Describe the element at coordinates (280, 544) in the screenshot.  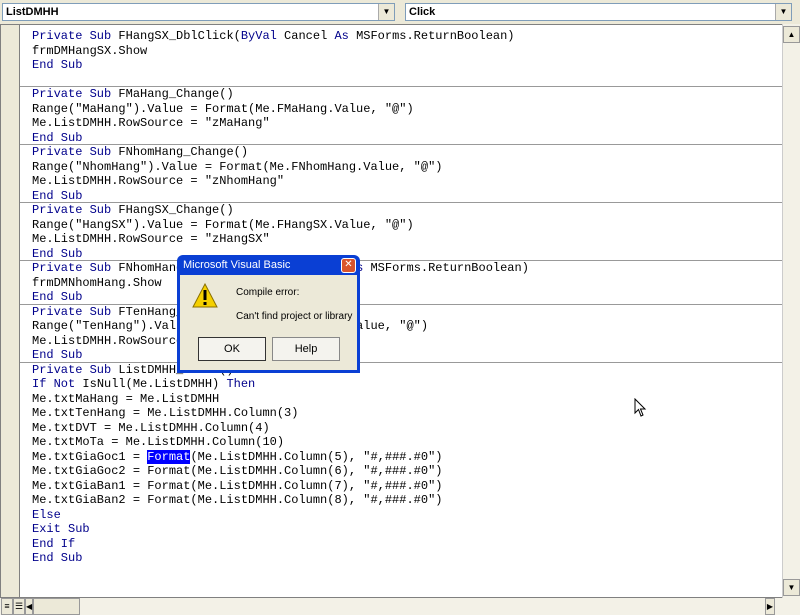
I see `code-line: End If` at that location.